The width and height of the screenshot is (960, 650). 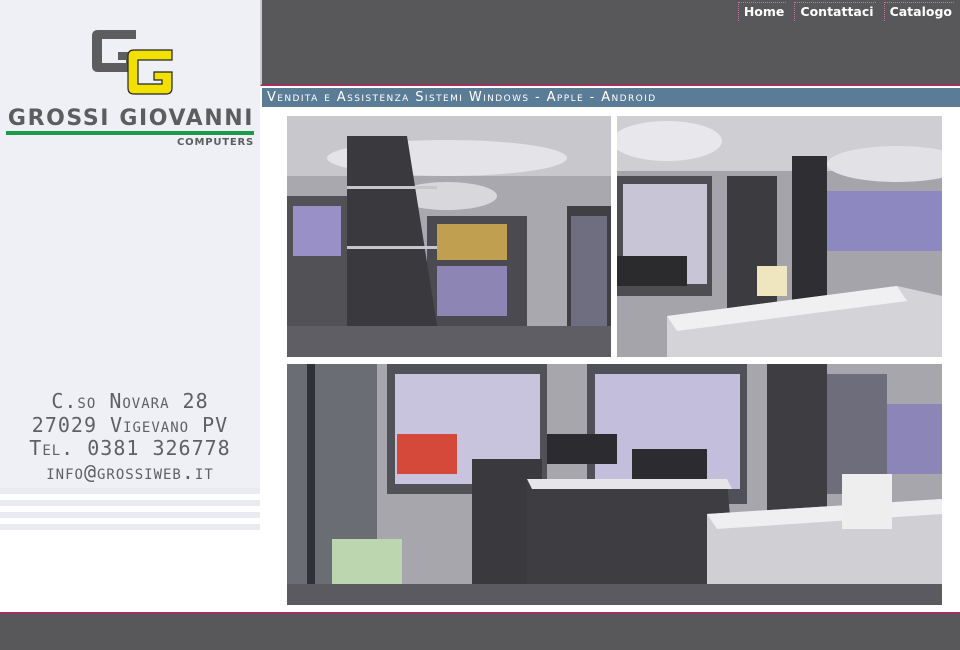 What do you see at coordinates (130, 448) in the screenshot?
I see `address-phone: Tel. 0381 326778` at bounding box center [130, 448].